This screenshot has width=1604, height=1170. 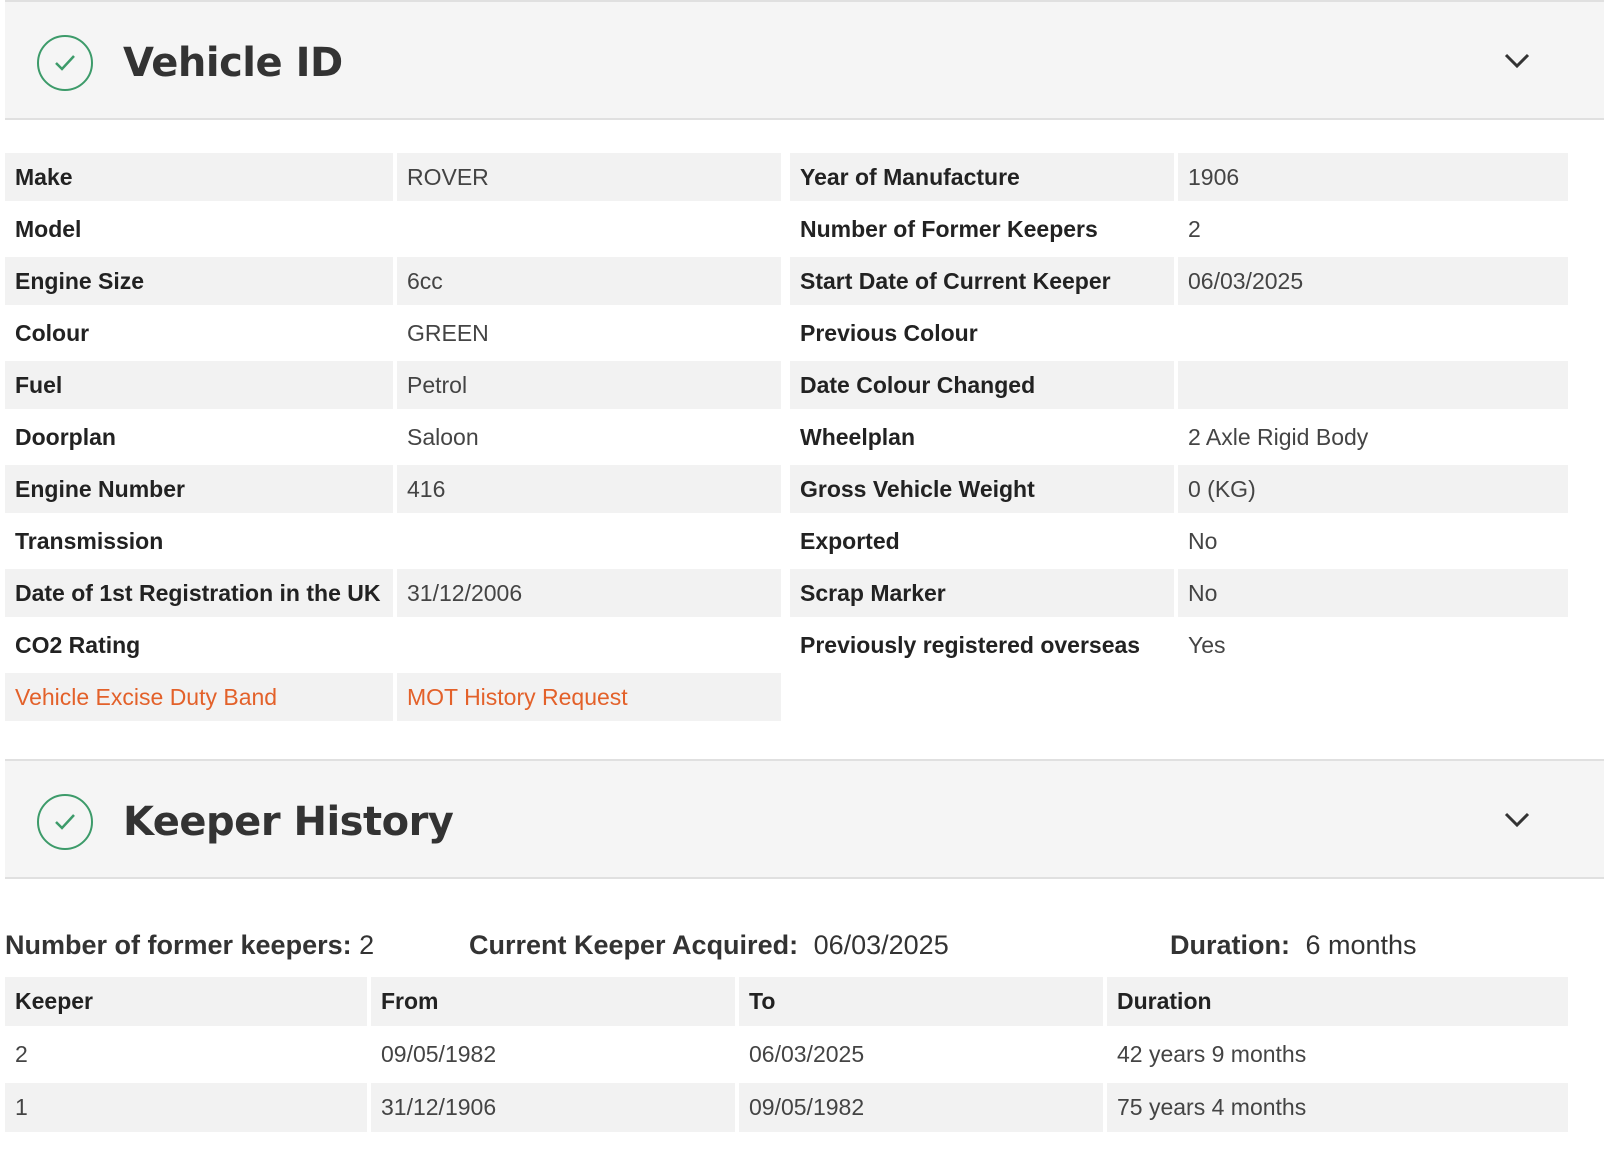 I want to click on detail-label: Engine Number, so click(x=199, y=489).